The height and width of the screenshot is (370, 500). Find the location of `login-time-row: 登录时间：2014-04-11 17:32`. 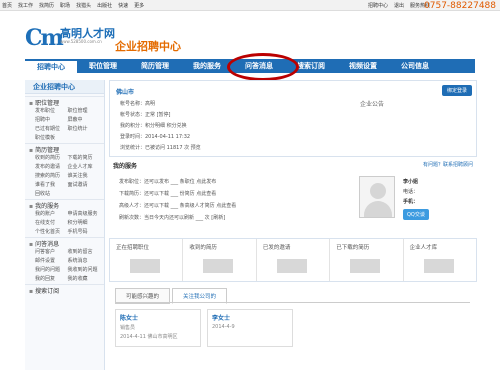

login-time-row: 登录时间：2014-04-11 17:32 is located at coordinates (155, 137).